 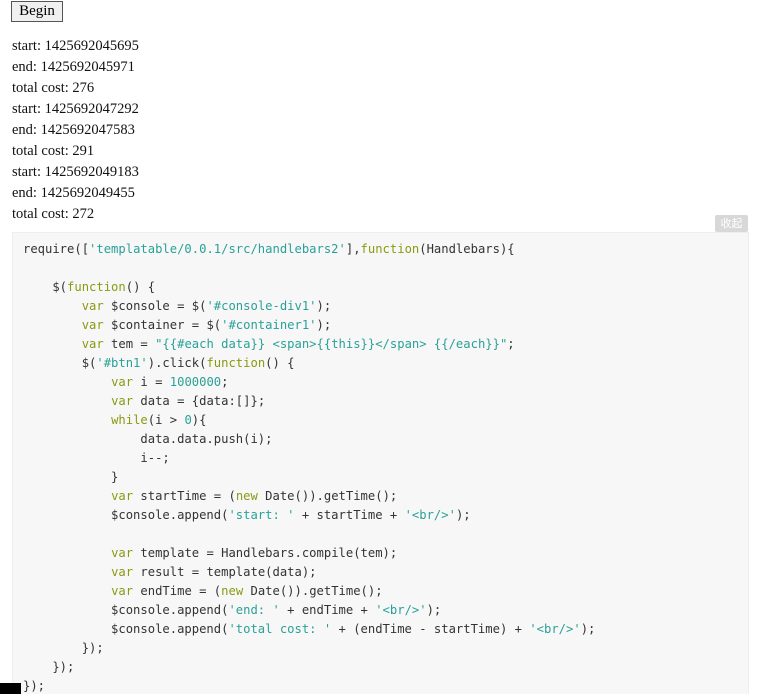 I want to click on console-line: start: 1425692045695, so click(x=75, y=46).